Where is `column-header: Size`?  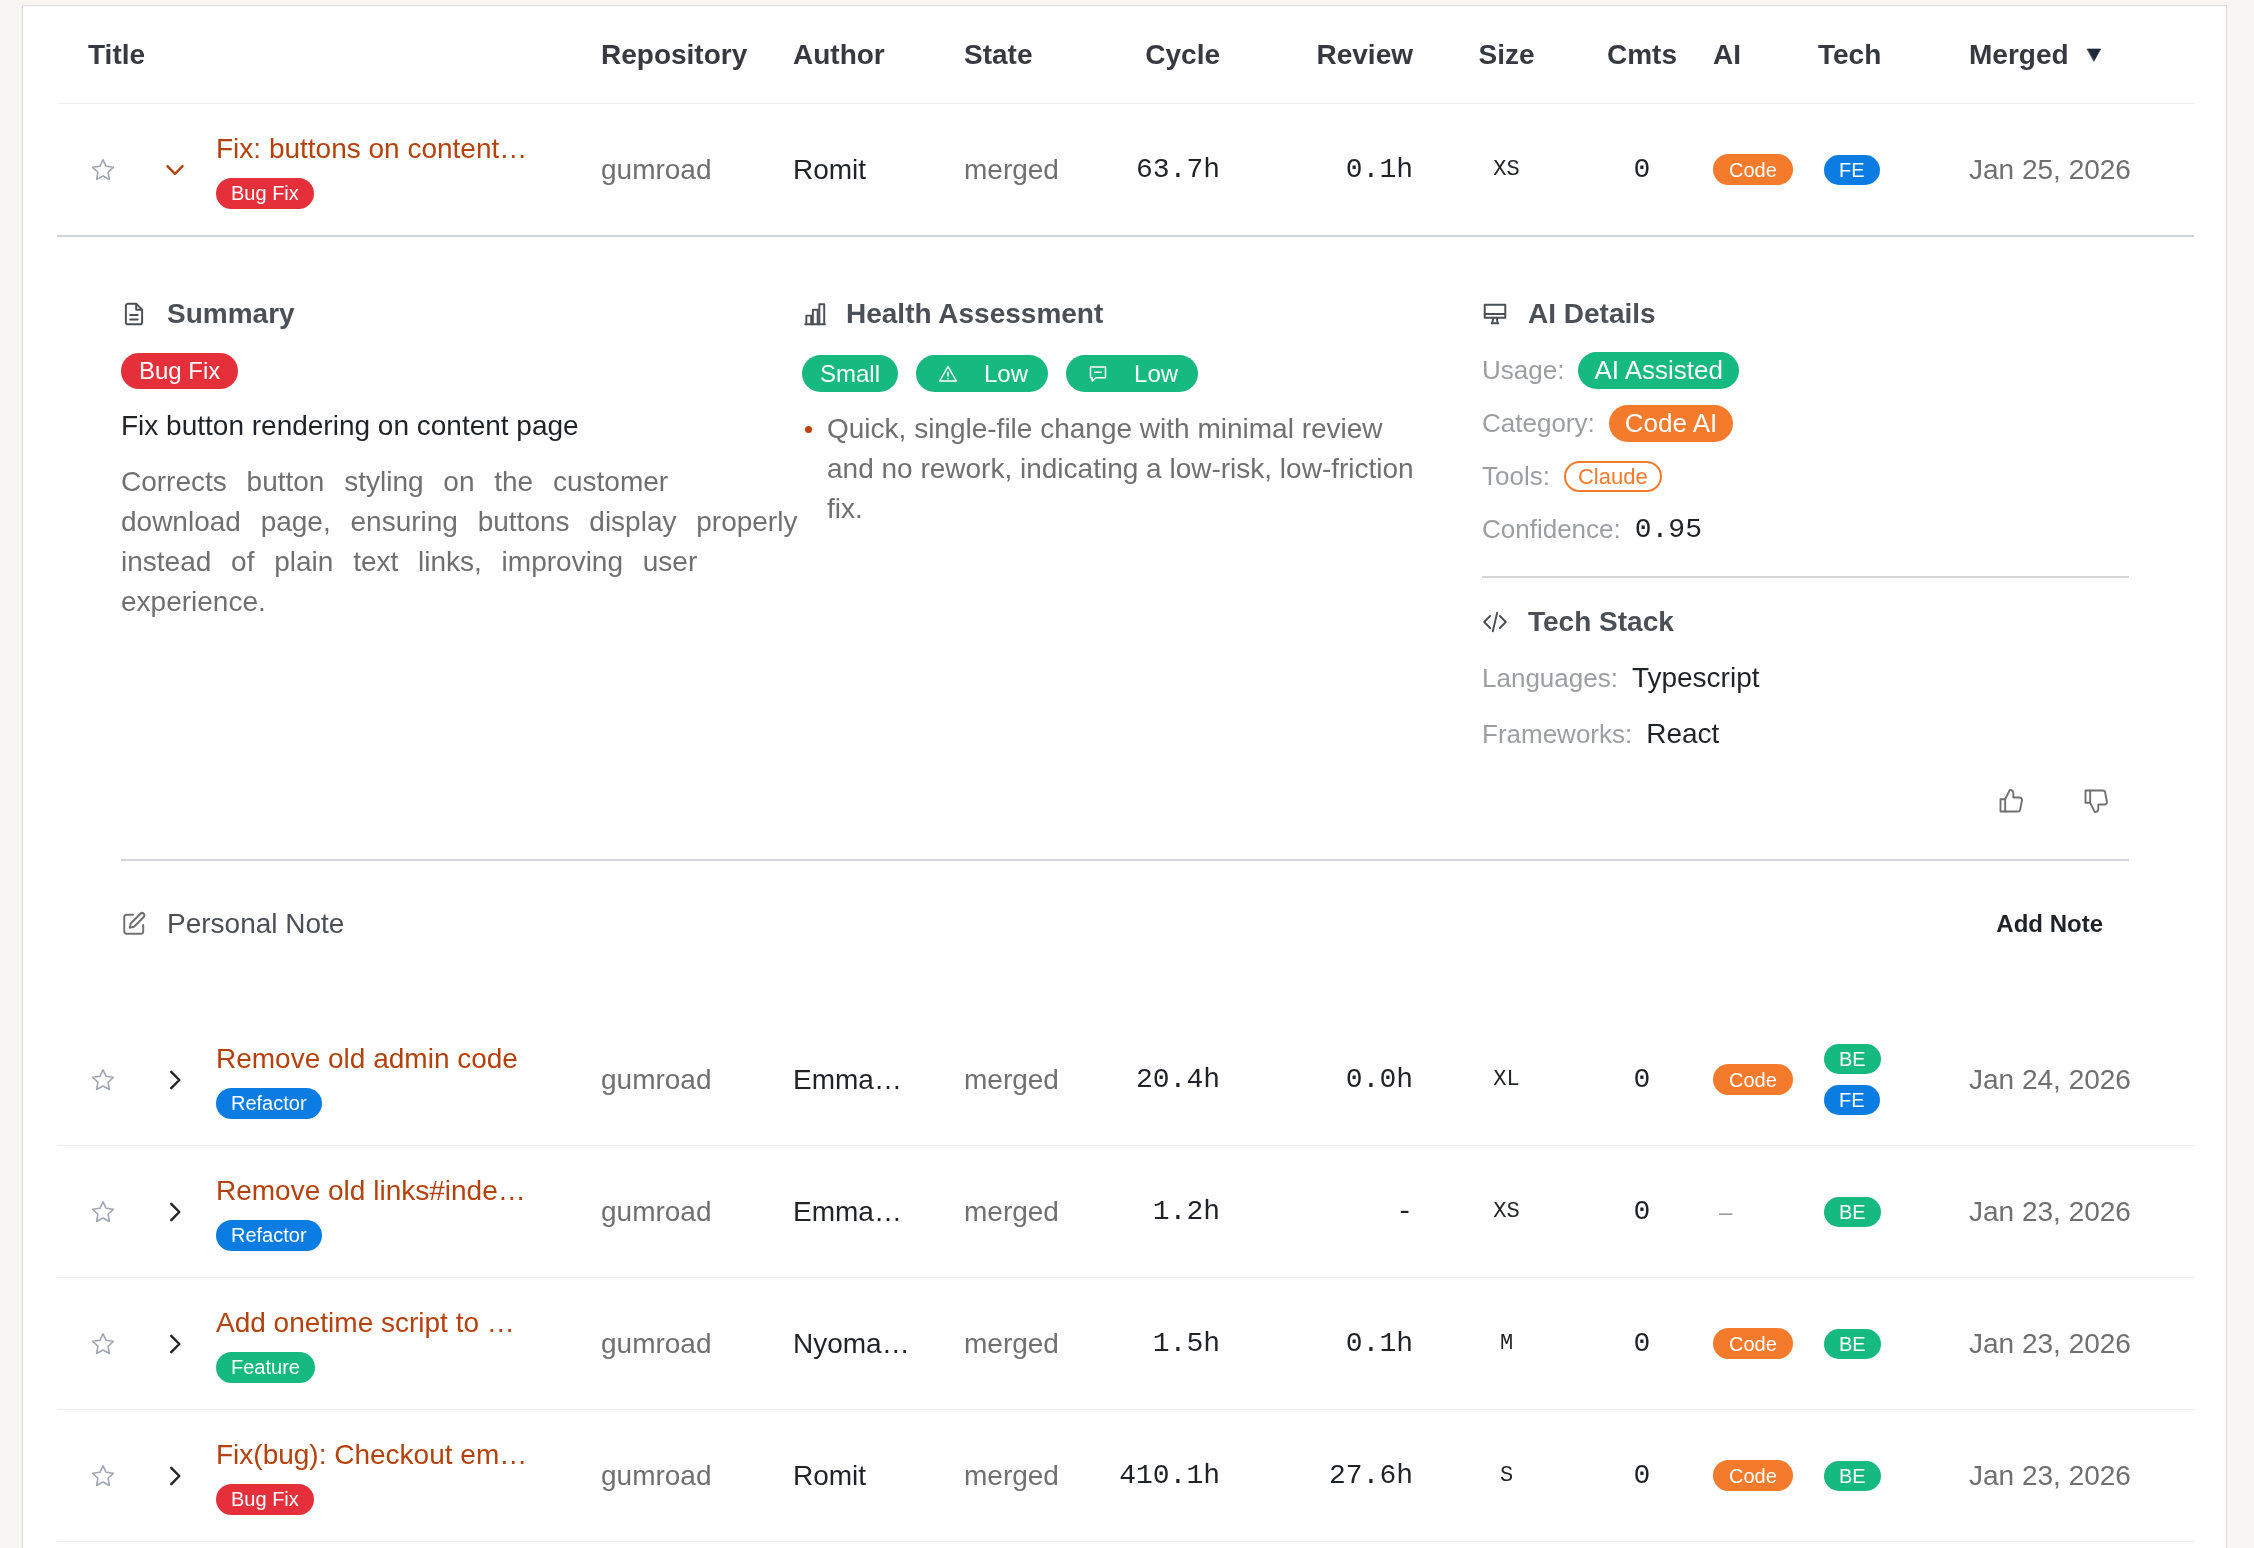
column-header: Size is located at coordinates (1506, 54).